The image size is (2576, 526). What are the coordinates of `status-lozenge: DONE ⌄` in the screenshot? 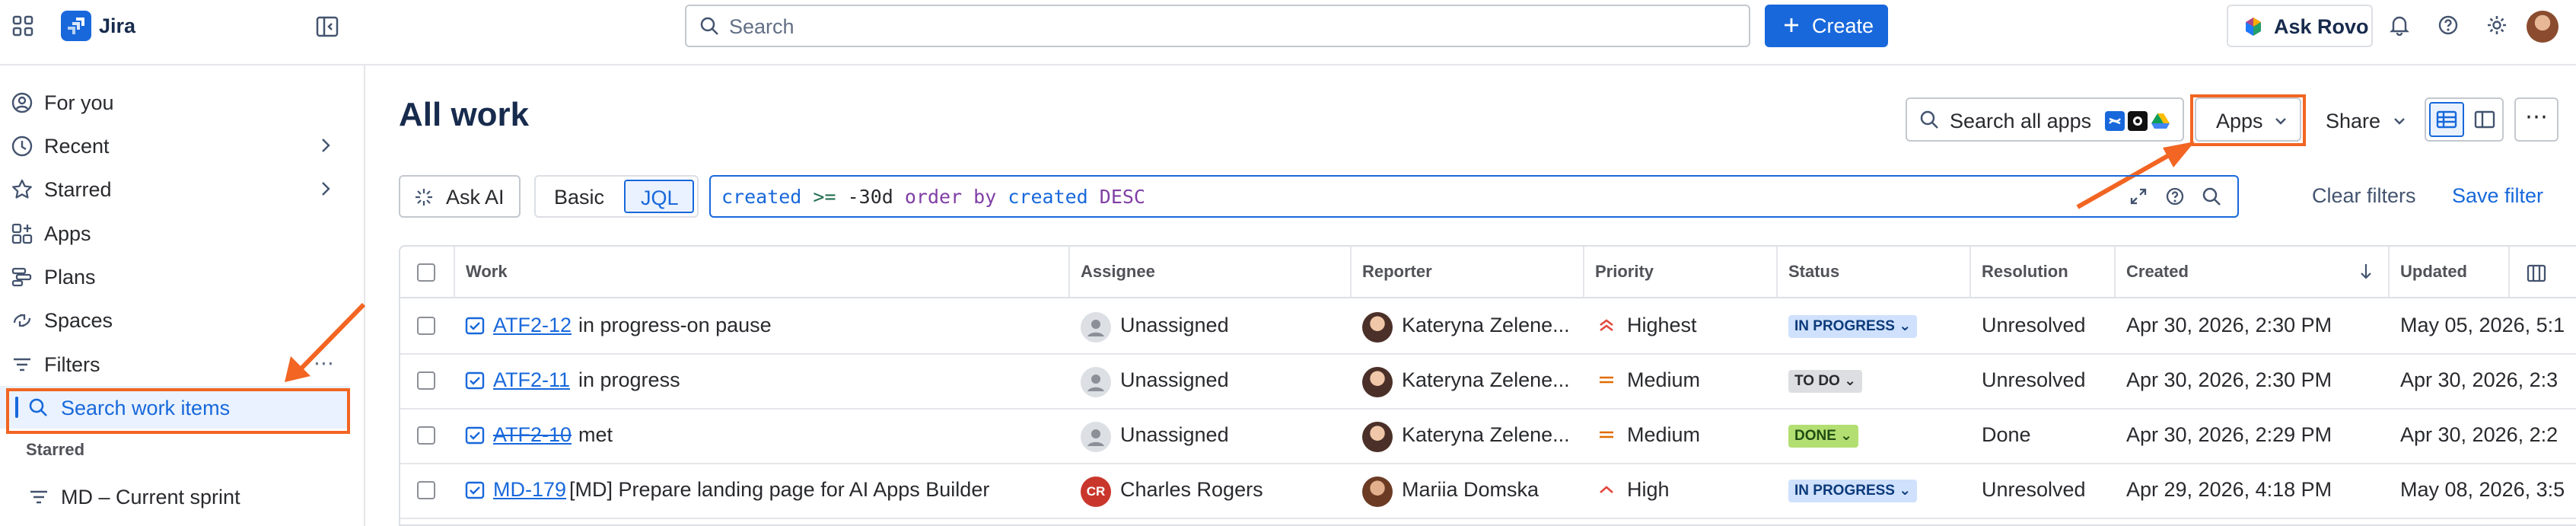 It's located at (1823, 436).